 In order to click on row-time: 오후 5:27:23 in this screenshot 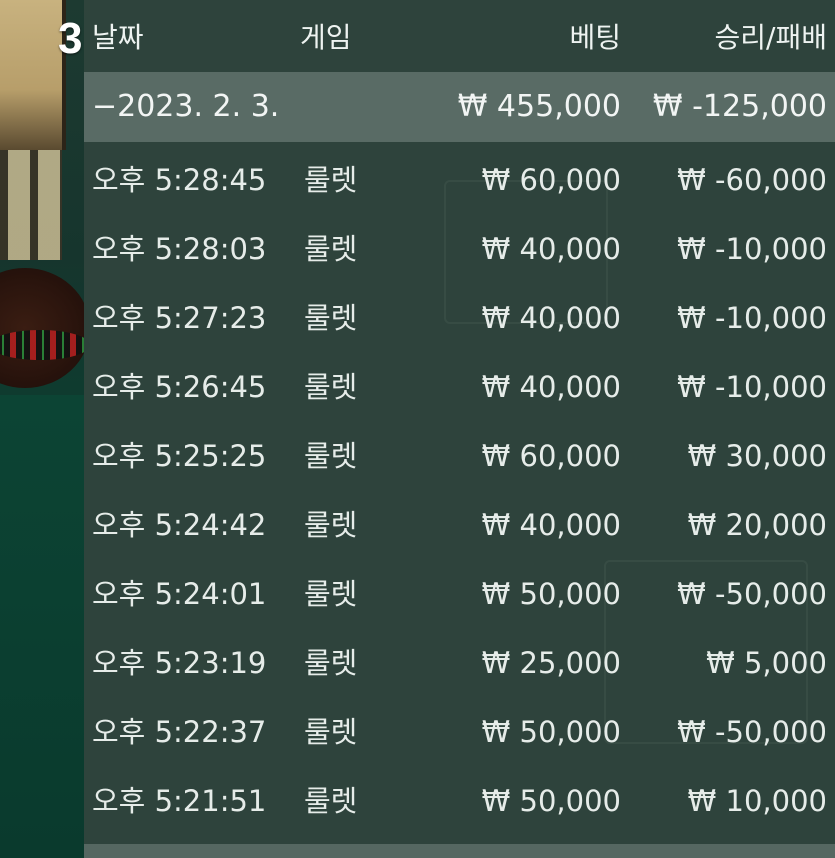, I will do `click(179, 318)`.